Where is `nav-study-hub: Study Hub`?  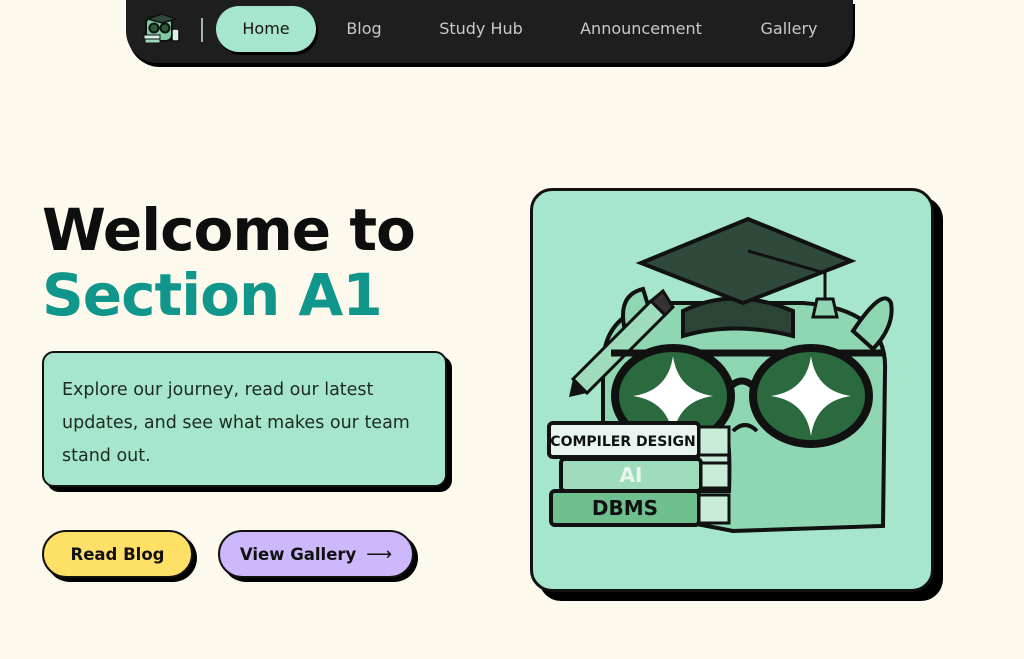
nav-study-hub: Study Hub is located at coordinates (481, 29).